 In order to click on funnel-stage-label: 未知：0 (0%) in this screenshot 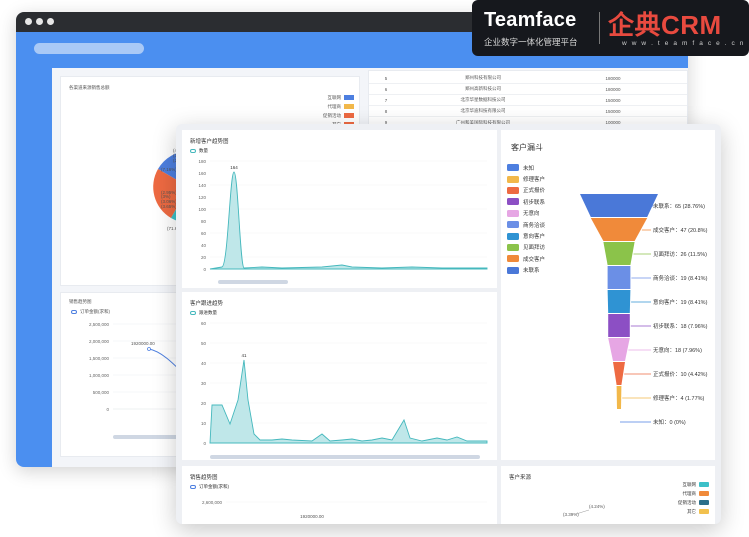, I will do `click(669, 422)`.